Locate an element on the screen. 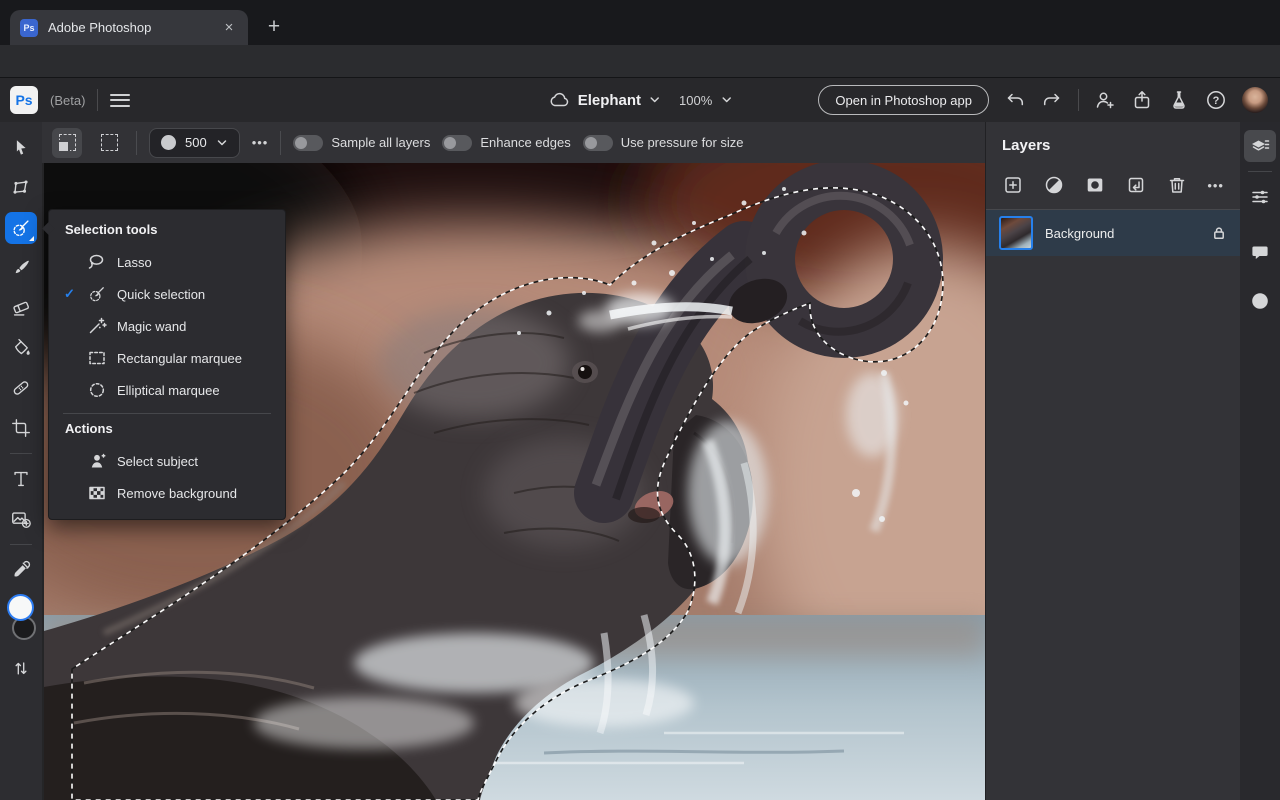 The width and height of the screenshot is (1280, 800). layer-thumbnail is located at coordinates (1016, 233).